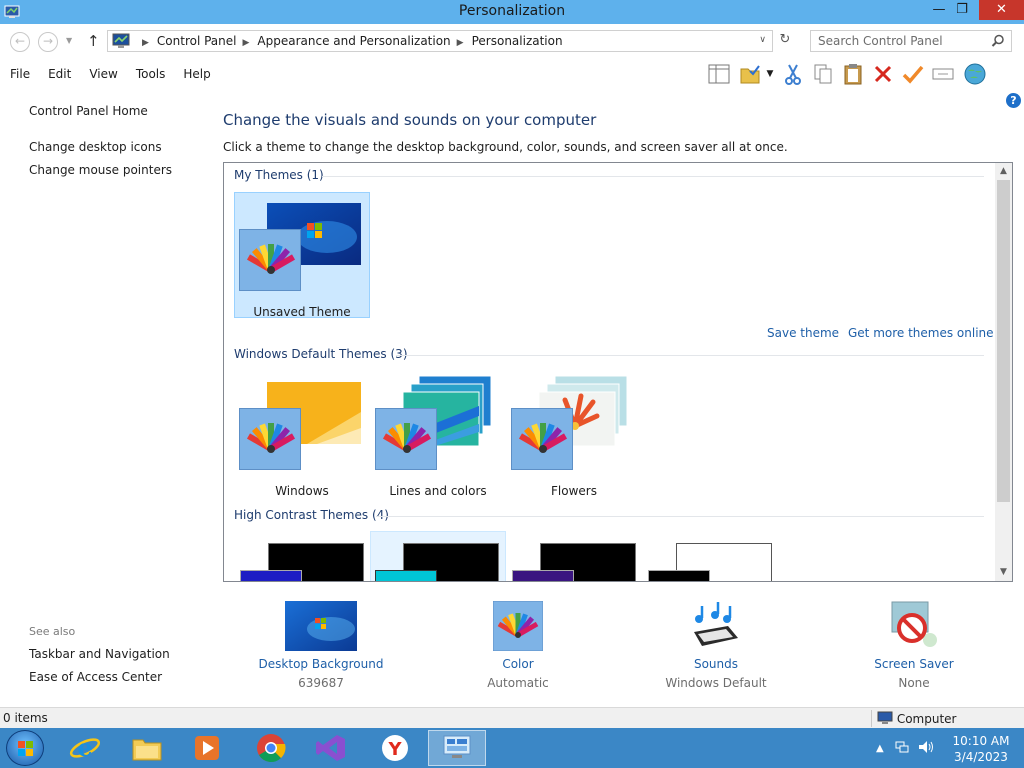 Image resolution: width=1024 pixels, height=768 pixels. Describe the element at coordinates (196, 74) in the screenshot. I see `menu-help: Help` at that location.